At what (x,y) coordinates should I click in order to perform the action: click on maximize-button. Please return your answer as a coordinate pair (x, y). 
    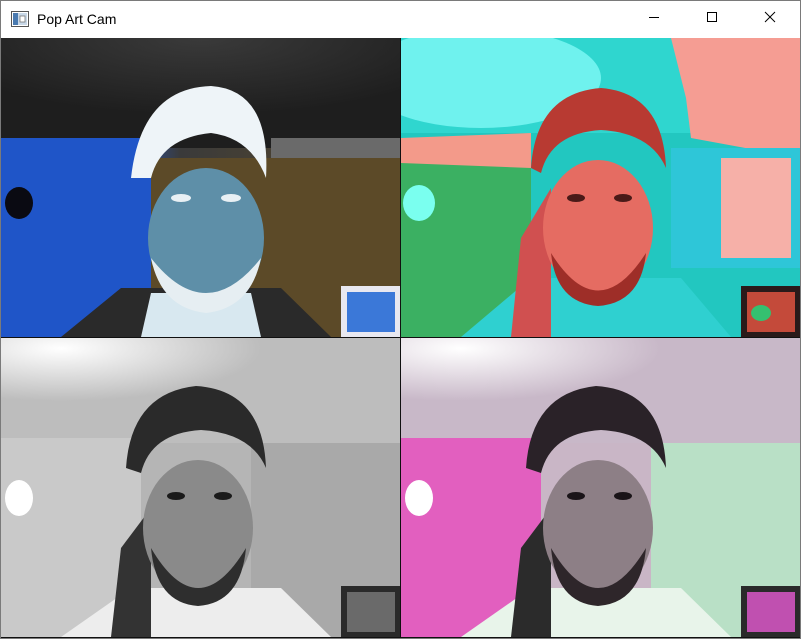
    Looking at the image, I should click on (712, 19).